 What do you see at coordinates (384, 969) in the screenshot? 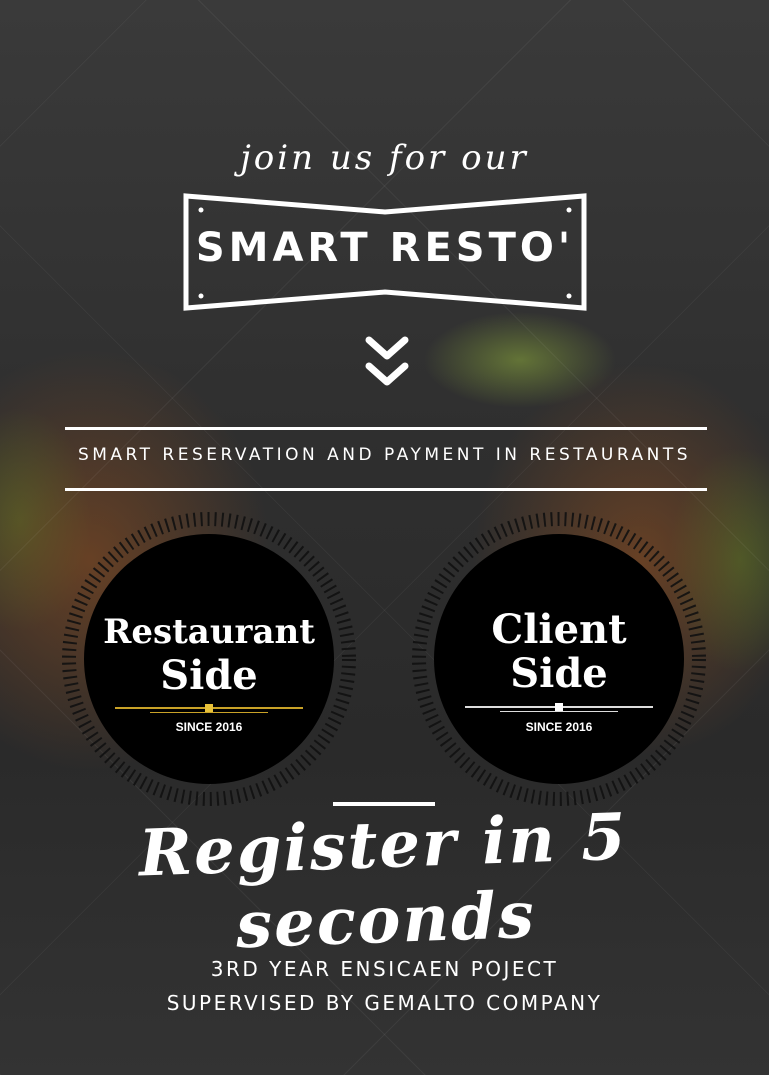
I see `footer-line-1: 3RD YEAR ENSICAEN POJECT` at bounding box center [384, 969].